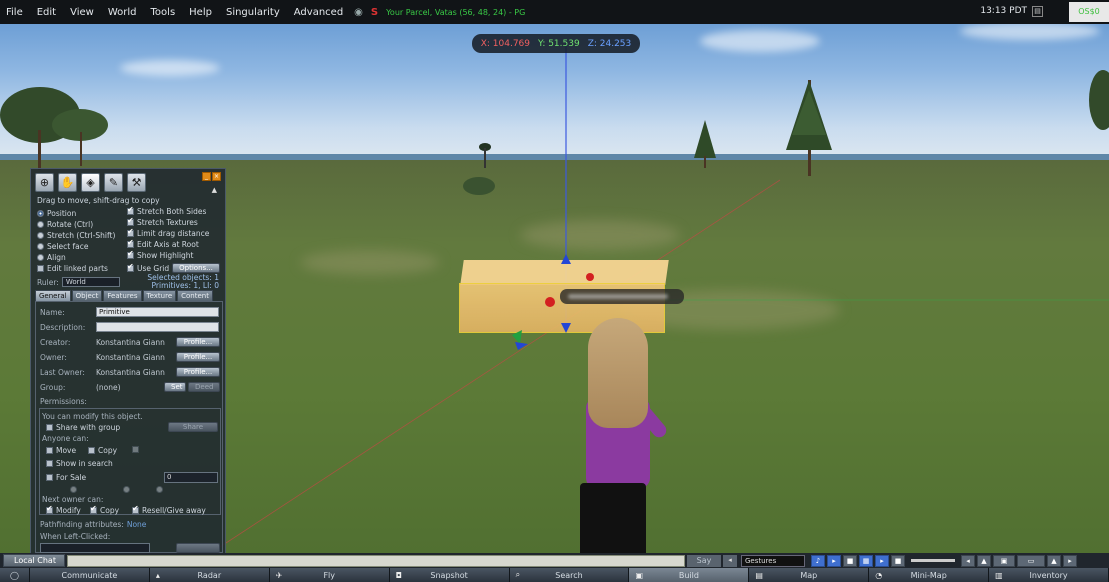  I want to click on minimize-icon: _, so click(206, 176).